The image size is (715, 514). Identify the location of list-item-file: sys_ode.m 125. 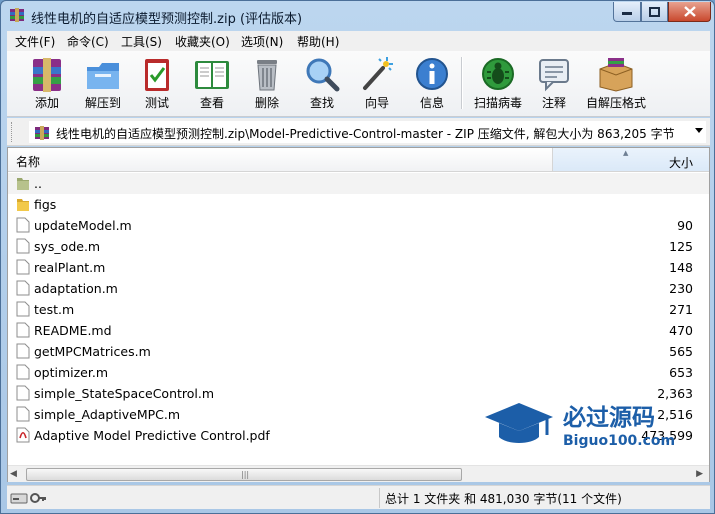
(358, 246).